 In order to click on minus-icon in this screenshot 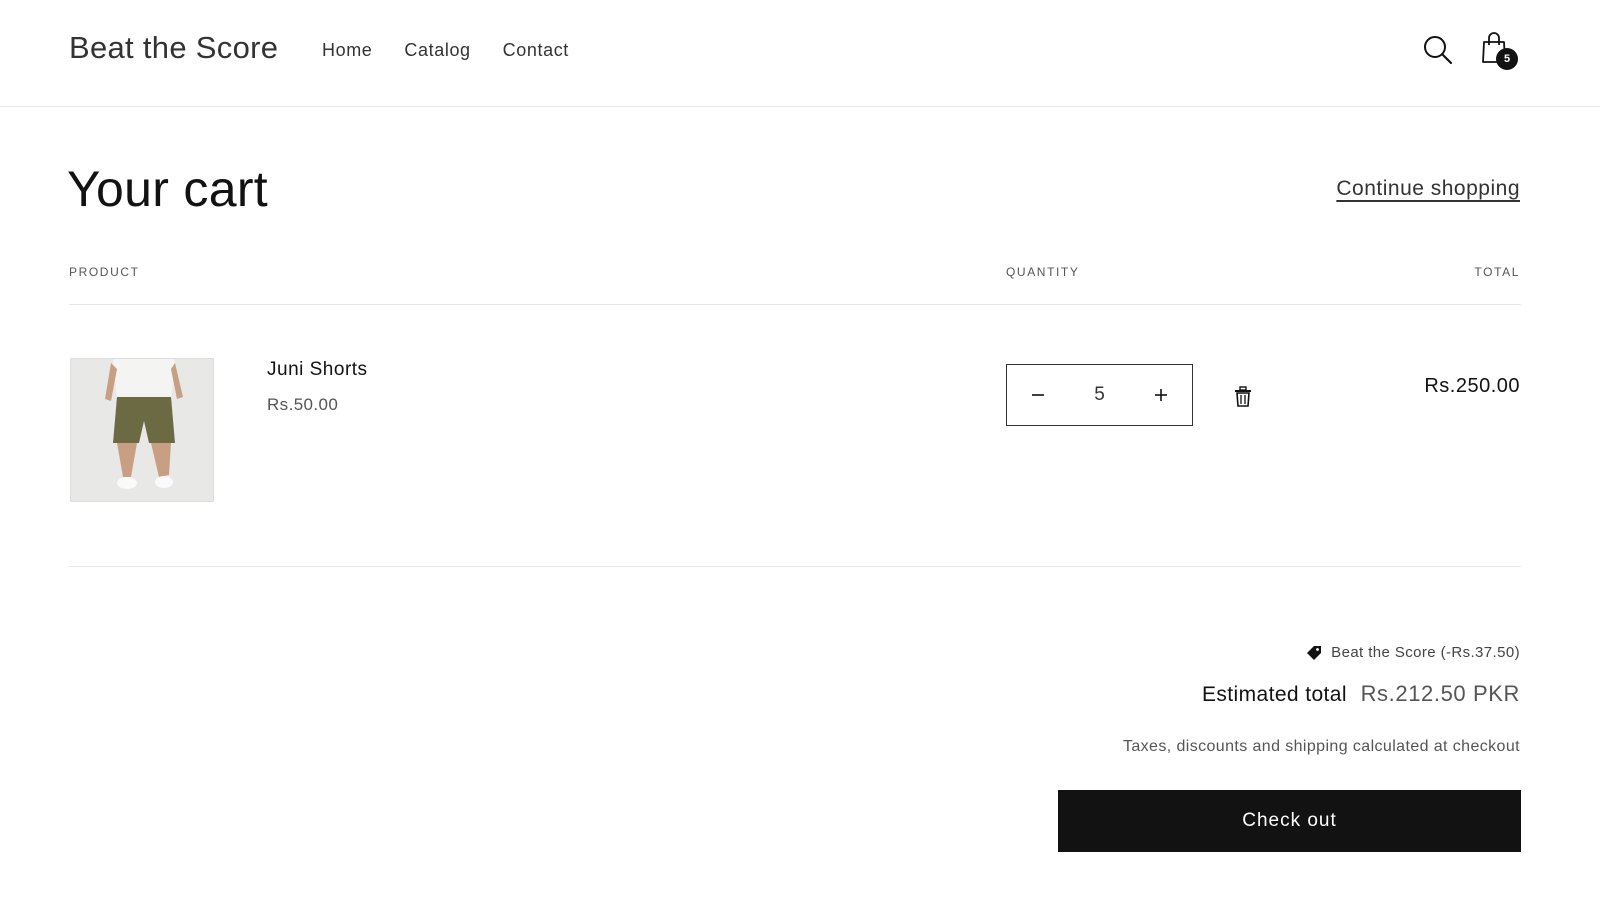, I will do `click(1038, 395)`.